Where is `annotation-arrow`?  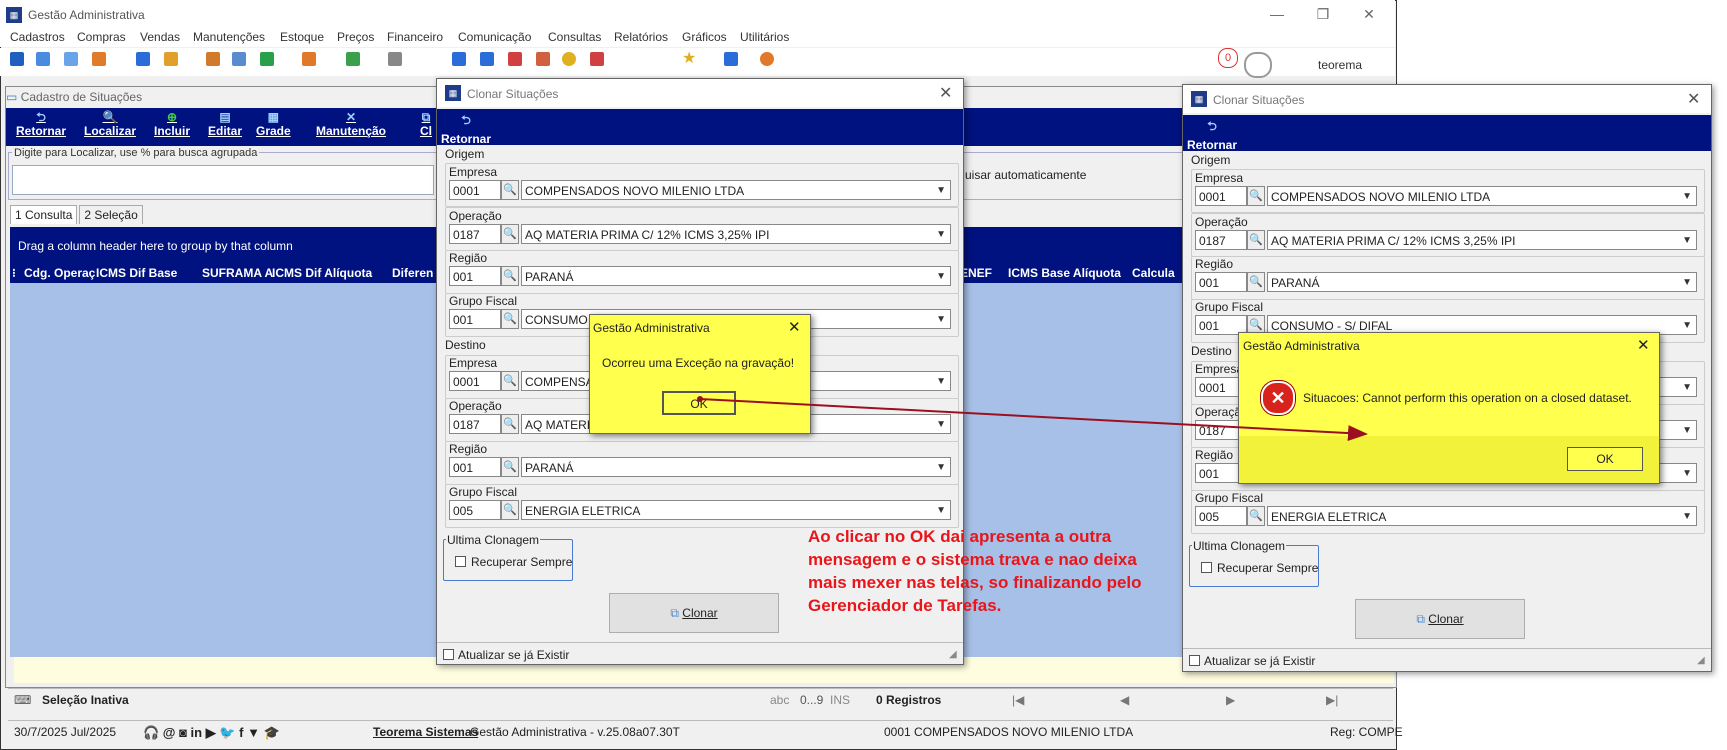
annotation-arrow is located at coordinates (1032, 419).